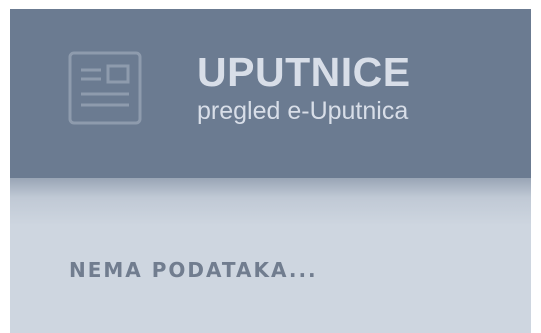 This screenshot has width=541, height=333. What do you see at coordinates (105, 88) in the screenshot?
I see `document-icon` at bounding box center [105, 88].